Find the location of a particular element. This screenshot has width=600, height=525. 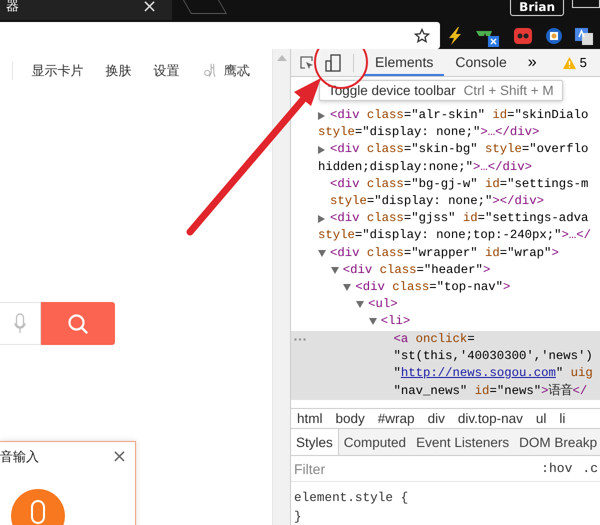

styles-tab: Styles is located at coordinates (315, 442).